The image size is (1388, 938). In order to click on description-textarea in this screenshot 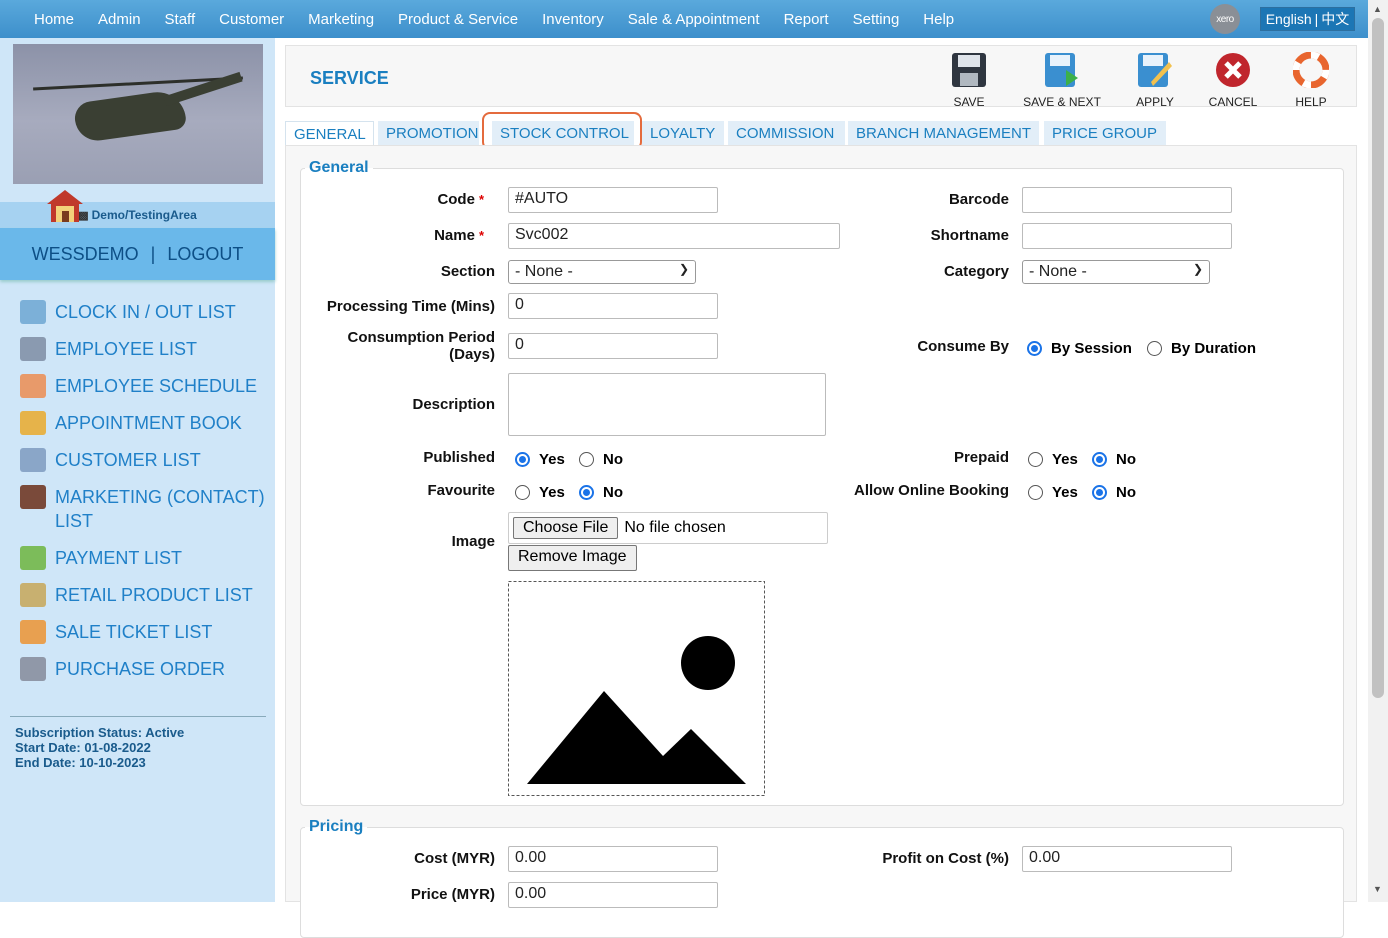, I will do `click(667, 404)`.